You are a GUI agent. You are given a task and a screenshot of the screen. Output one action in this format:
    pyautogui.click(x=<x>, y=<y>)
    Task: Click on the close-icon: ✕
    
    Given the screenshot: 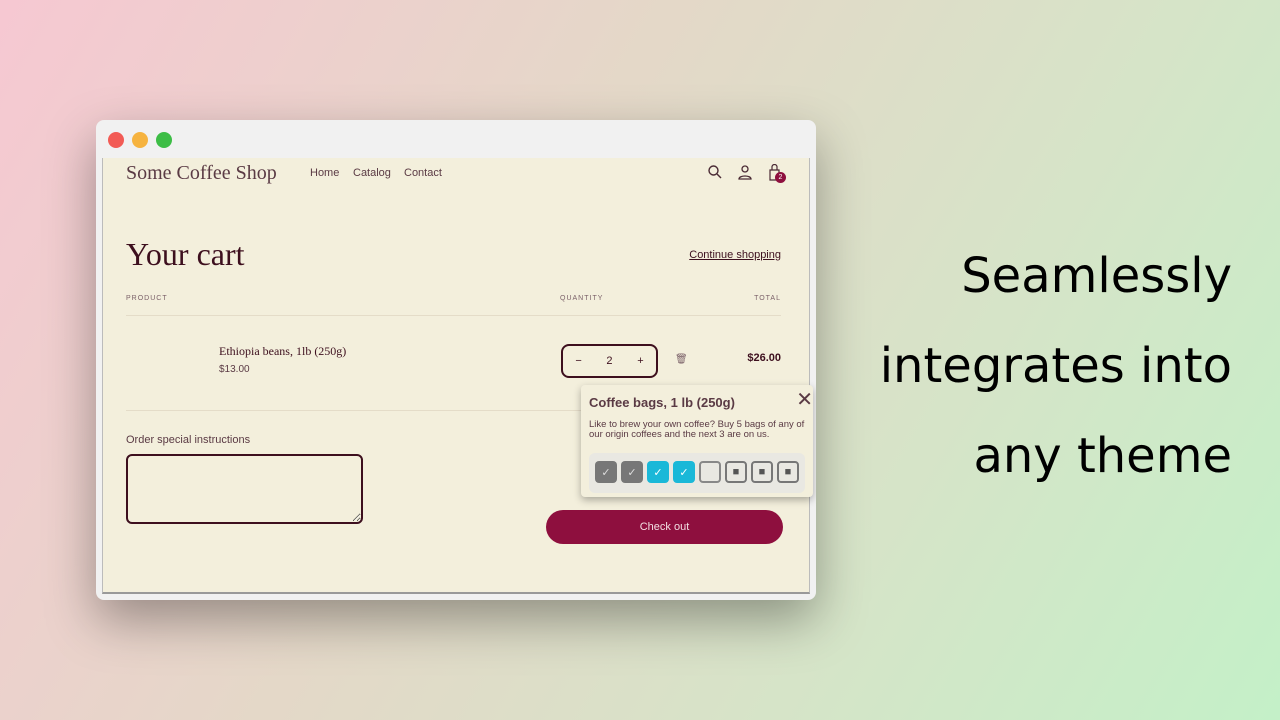 What is the action you would take?
    pyautogui.click(x=804, y=399)
    